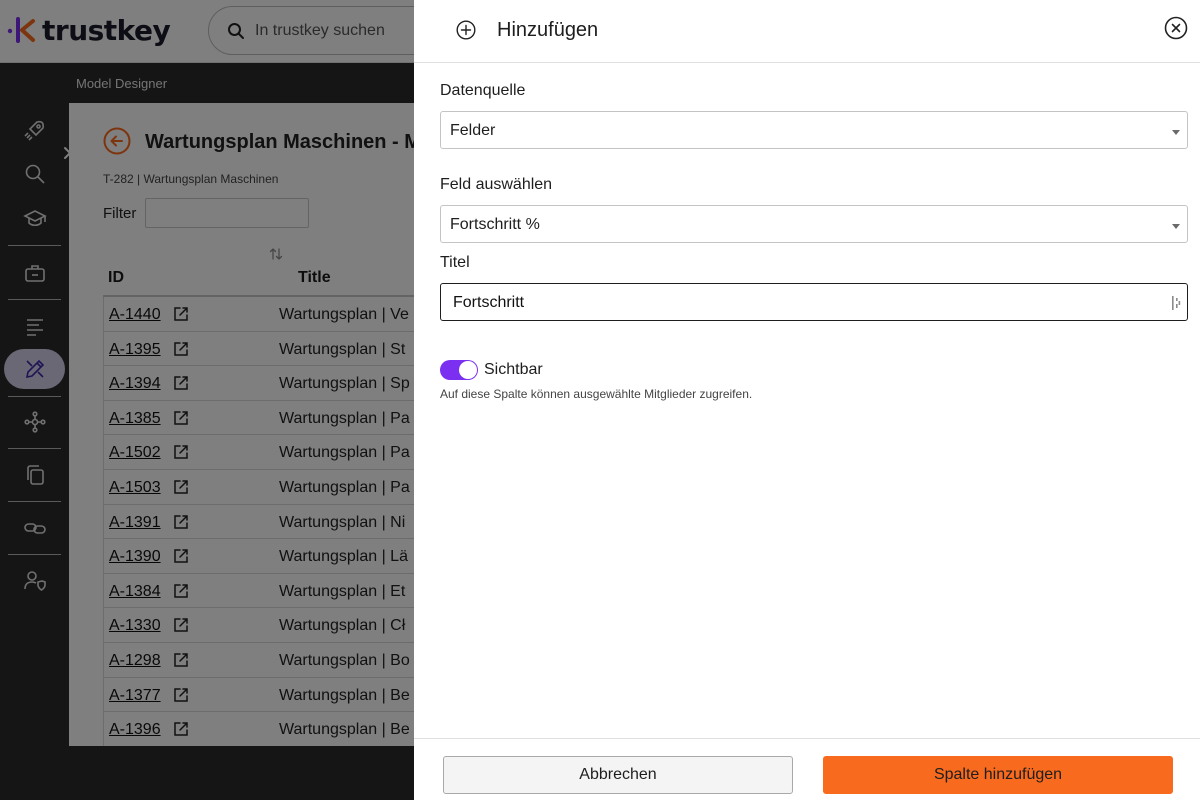 This screenshot has height=800, width=1200. What do you see at coordinates (548, 30) in the screenshot?
I see `drawer-title: Hinzufügen` at bounding box center [548, 30].